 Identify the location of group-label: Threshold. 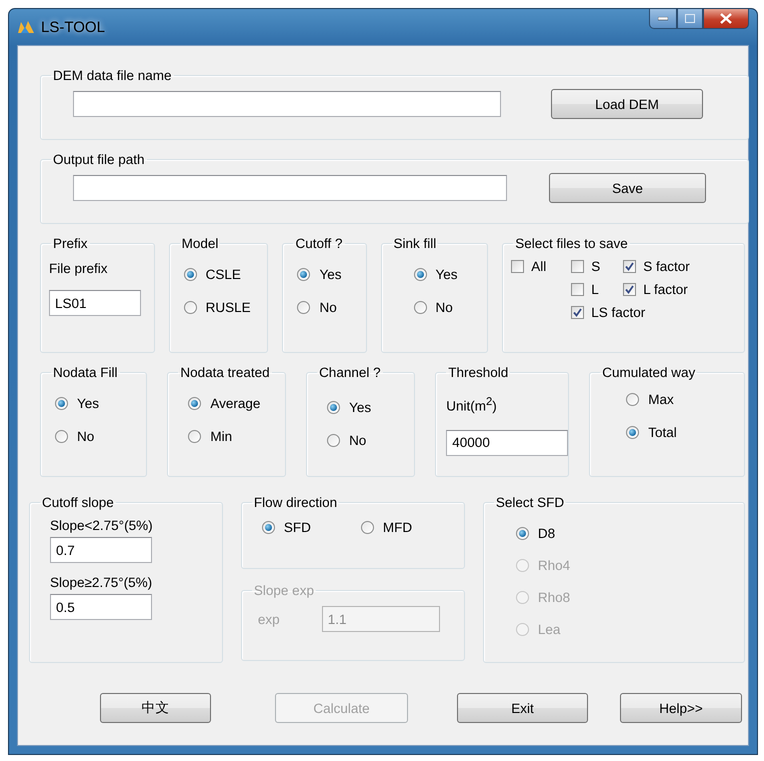
(478, 372).